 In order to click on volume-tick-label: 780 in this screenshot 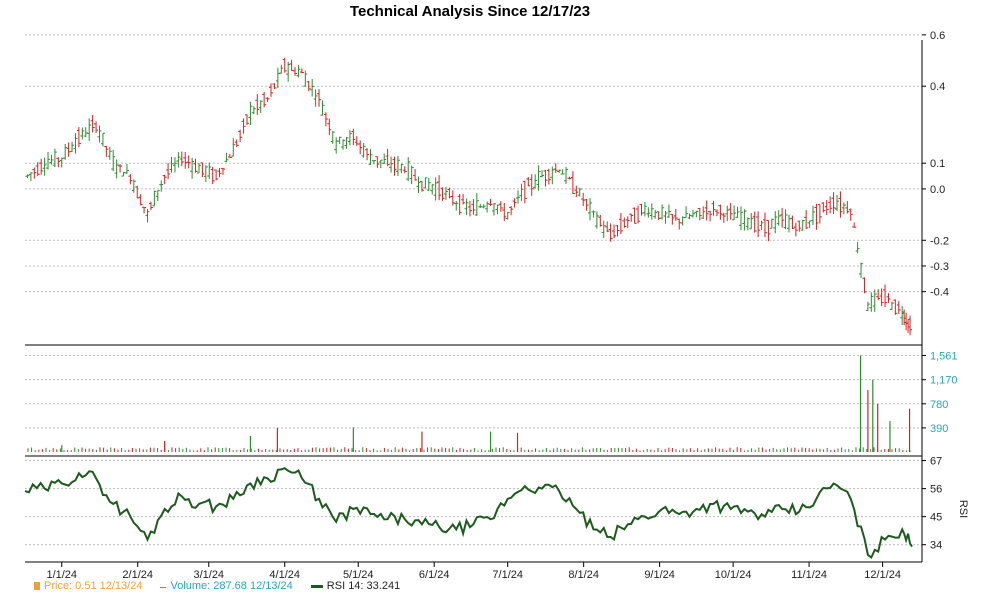, I will do `click(939, 405)`.